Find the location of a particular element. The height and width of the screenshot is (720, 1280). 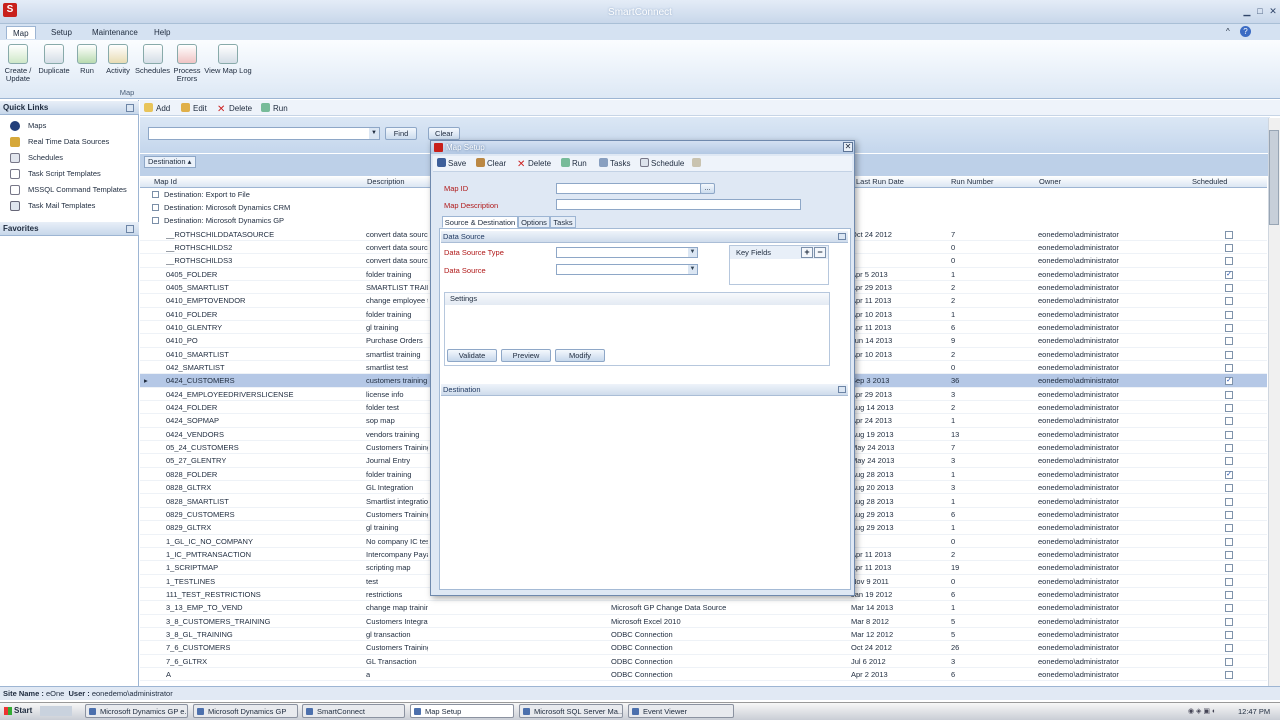

taskbar-item-event-viewer: Event Viewer is located at coordinates (681, 711).